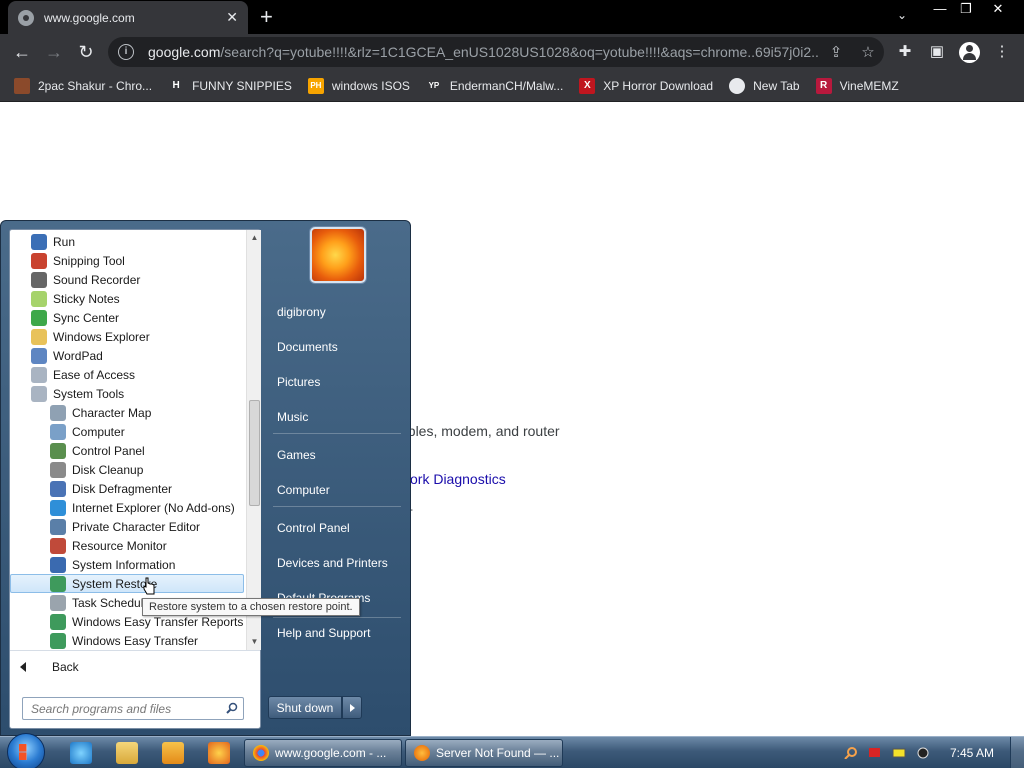 The height and width of the screenshot is (768, 1024). I want to click on program-item-control-panel: Control Panel, so click(97, 450).